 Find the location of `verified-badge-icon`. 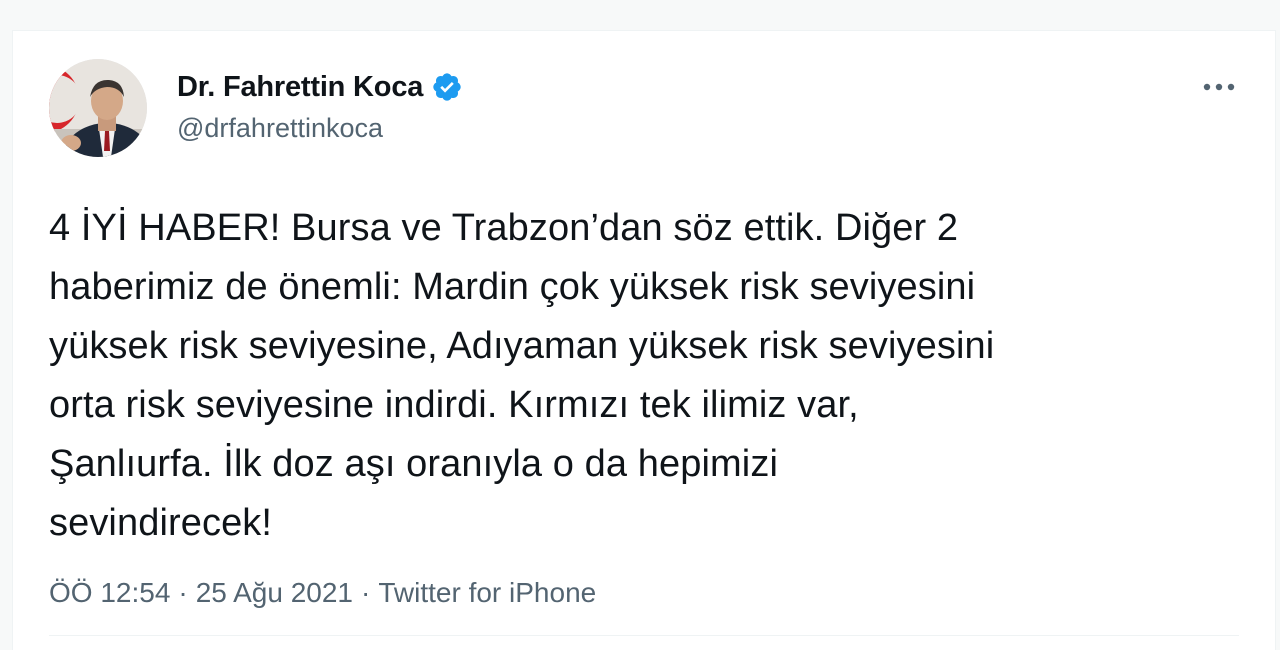

verified-badge-icon is located at coordinates (447, 87).